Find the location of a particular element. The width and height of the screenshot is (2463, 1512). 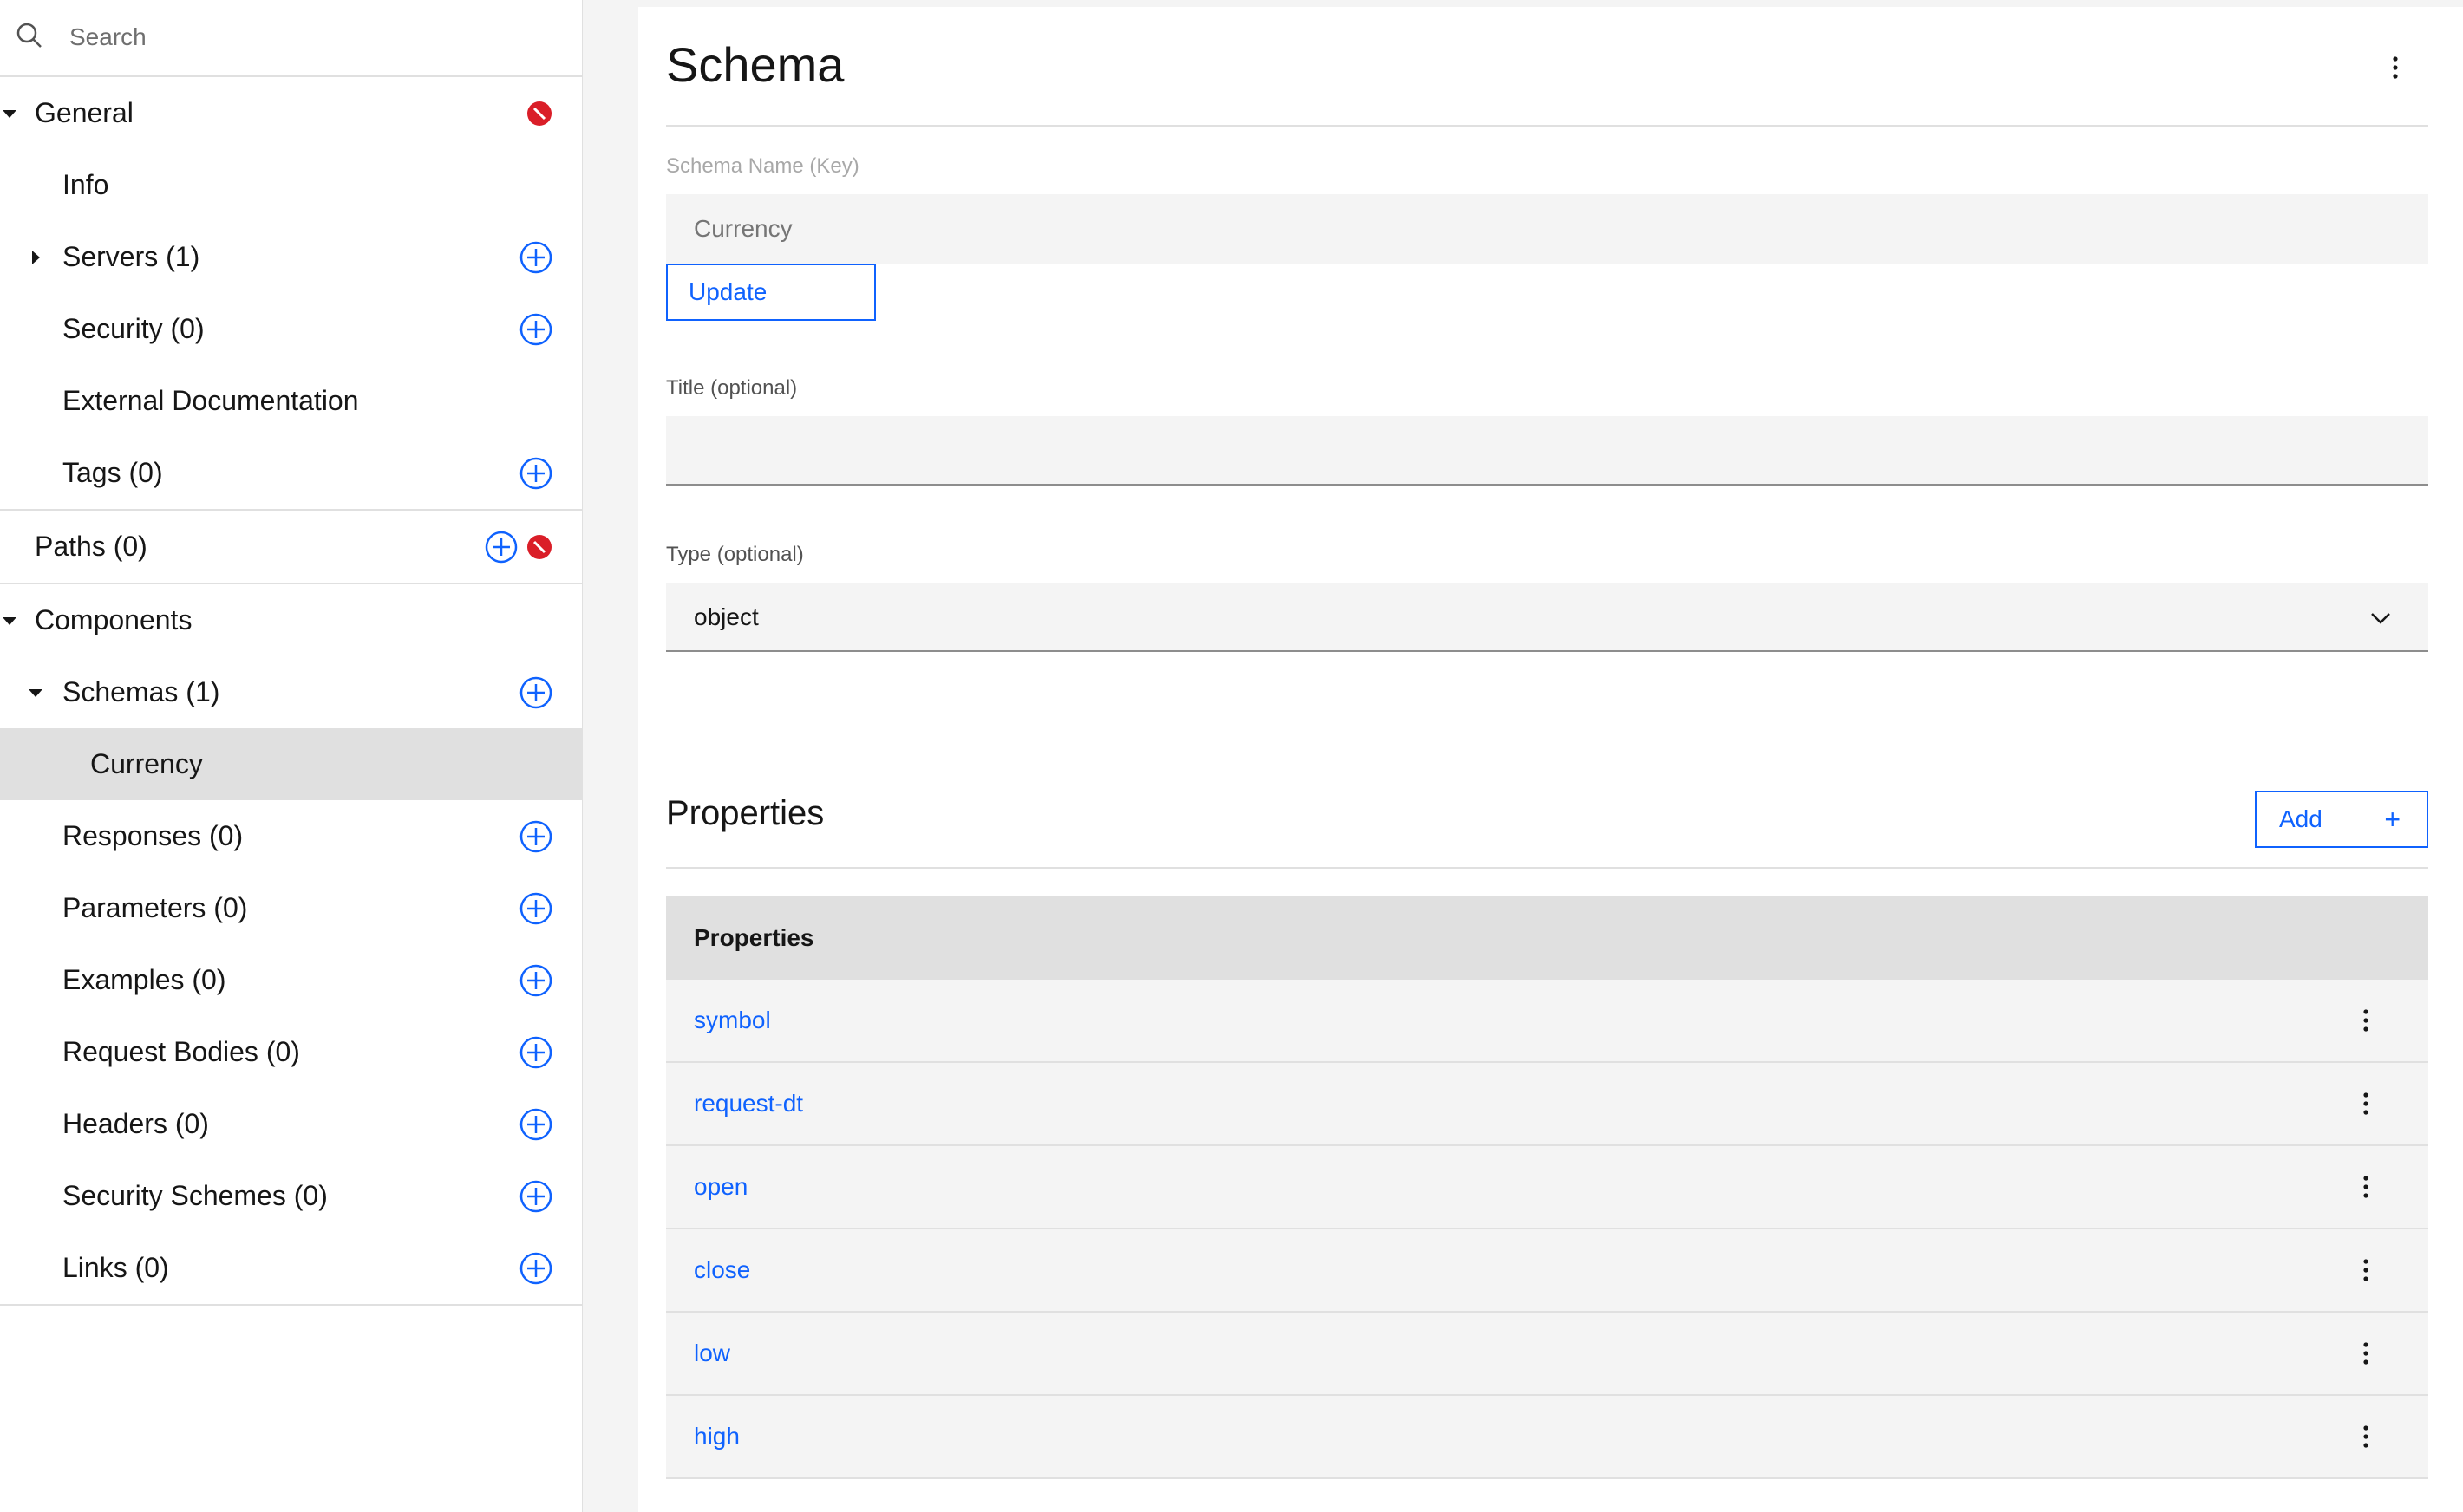

table-row: low is located at coordinates (1547, 1355).